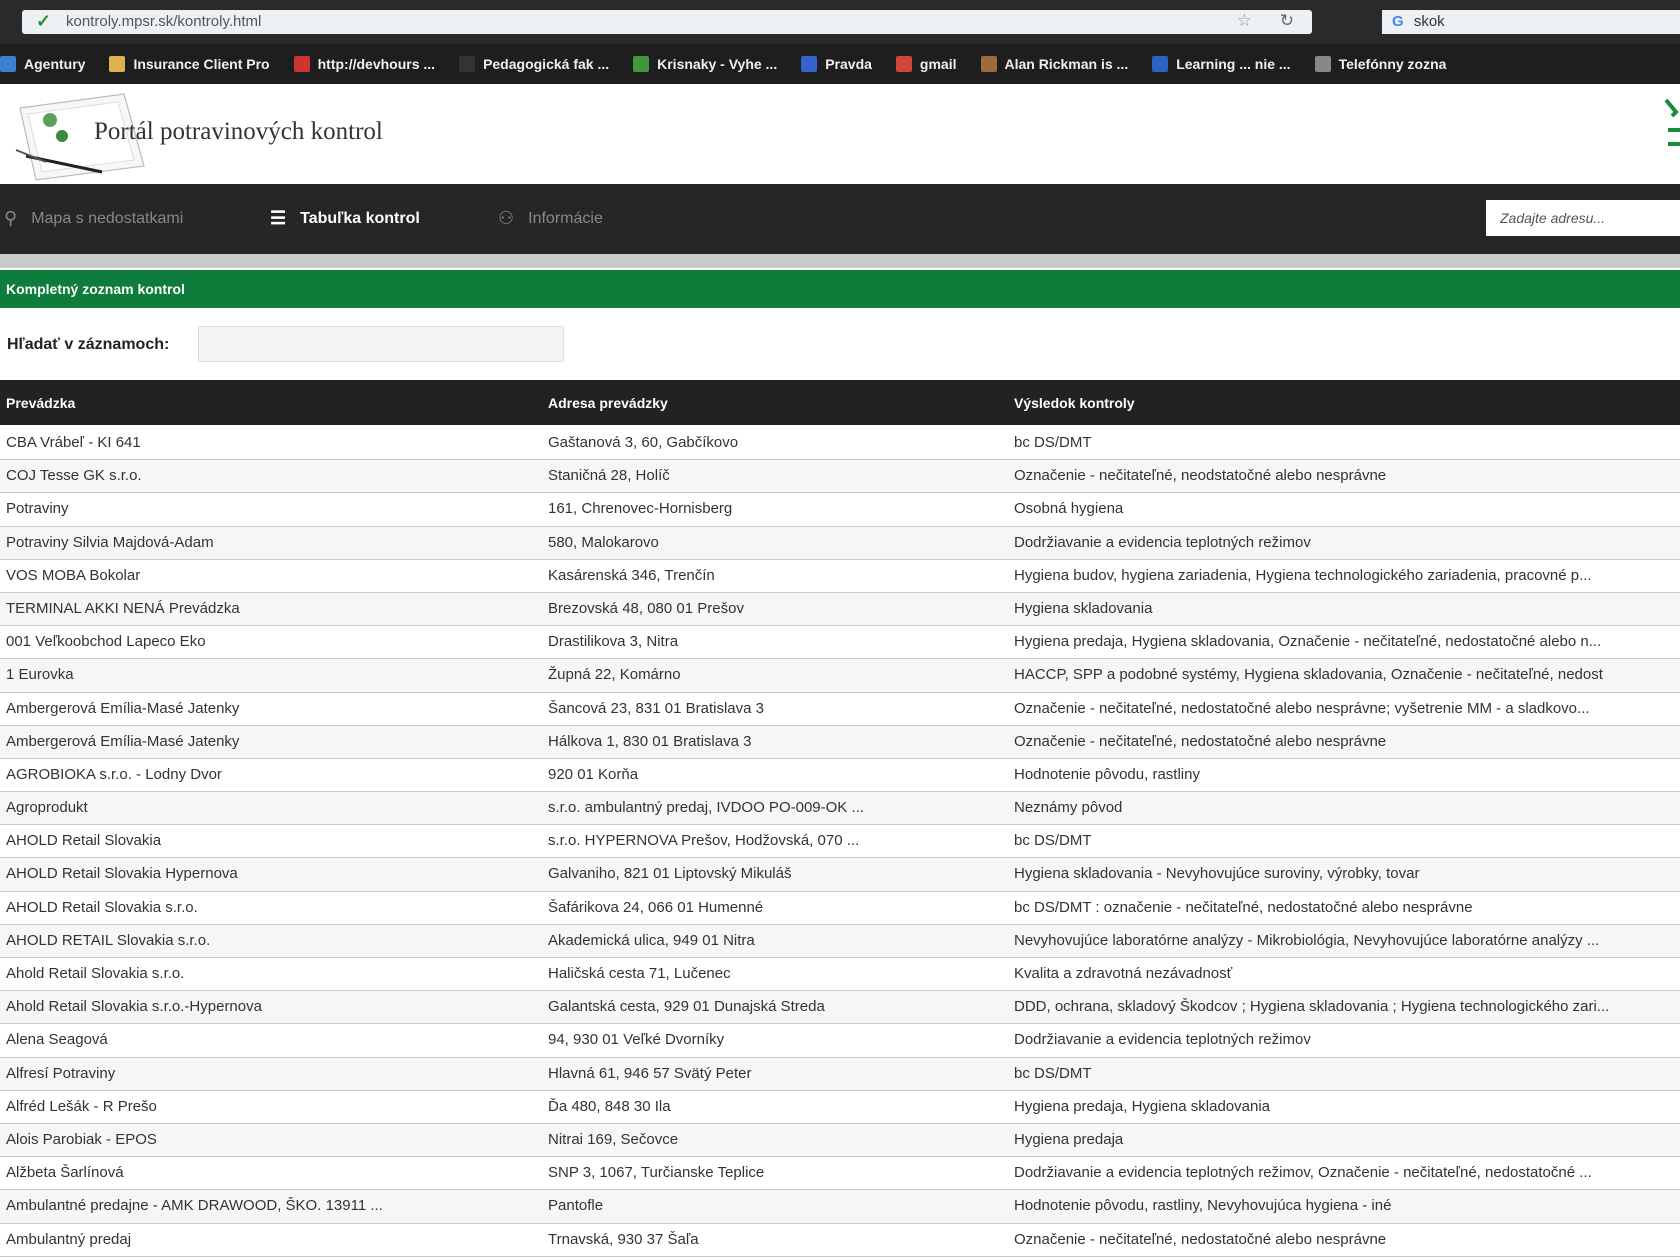 The height and width of the screenshot is (1260, 1680). I want to click on address-bar: ✓ kontroly.mpsr.sk/kontroly.html ☆ ↻, so click(667, 22).